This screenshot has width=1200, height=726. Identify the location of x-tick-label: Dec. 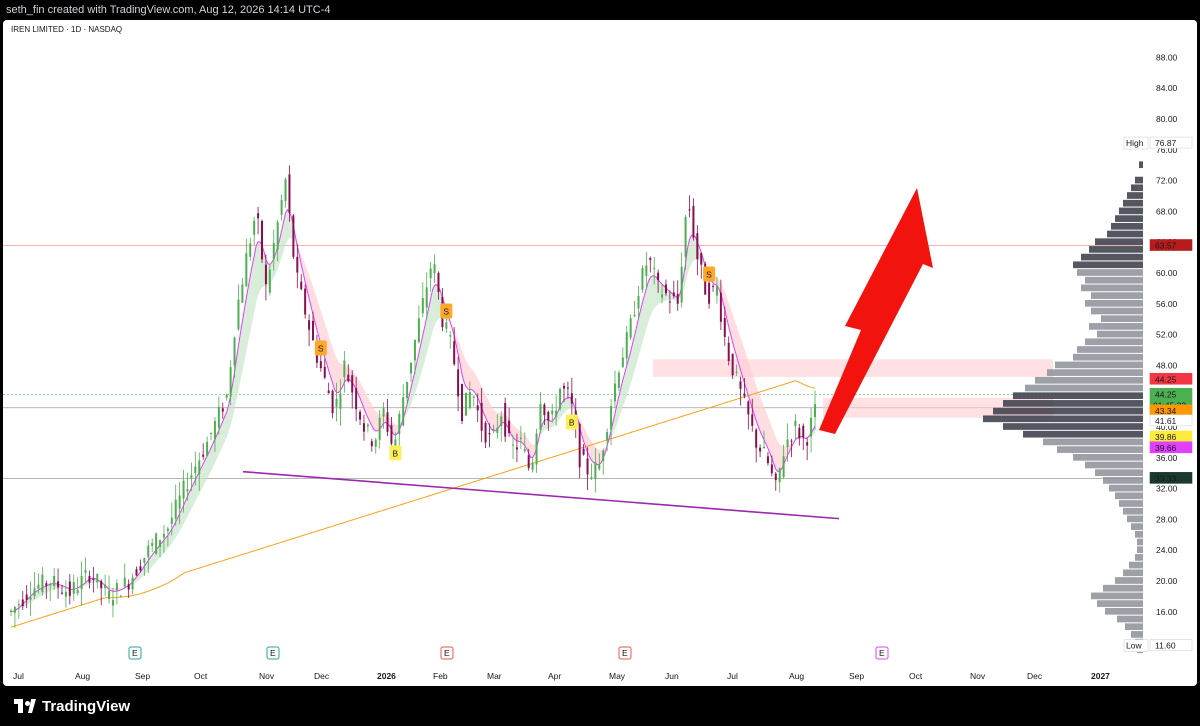
(1035, 676).